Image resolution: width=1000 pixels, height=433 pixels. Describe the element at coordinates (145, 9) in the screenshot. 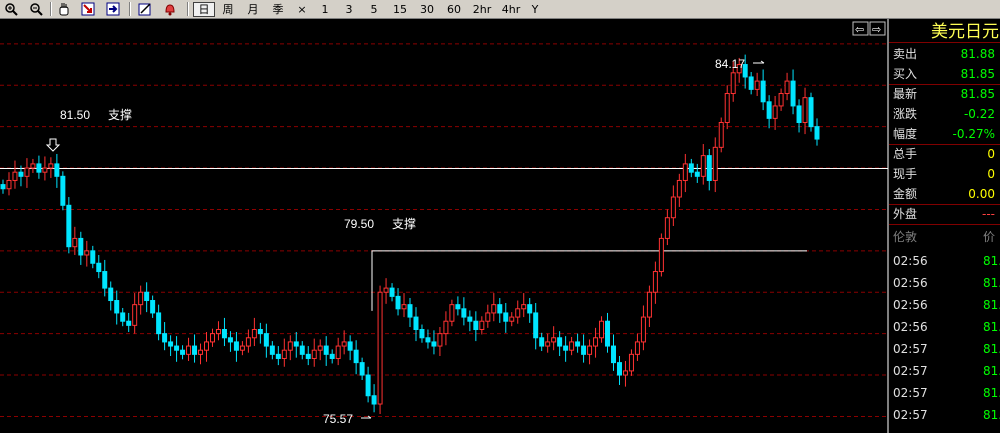

I see `draw-icon` at that location.